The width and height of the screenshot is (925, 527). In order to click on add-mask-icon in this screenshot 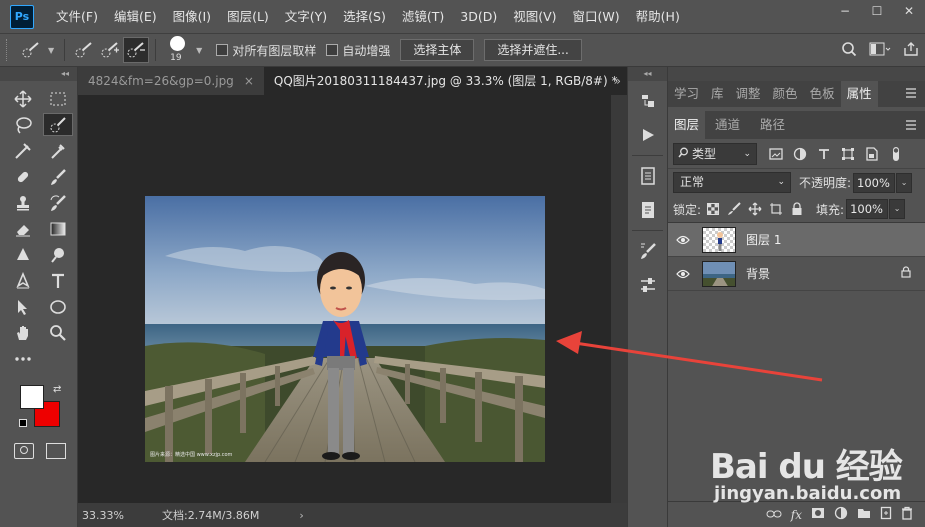, I will do `click(818, 514)`.